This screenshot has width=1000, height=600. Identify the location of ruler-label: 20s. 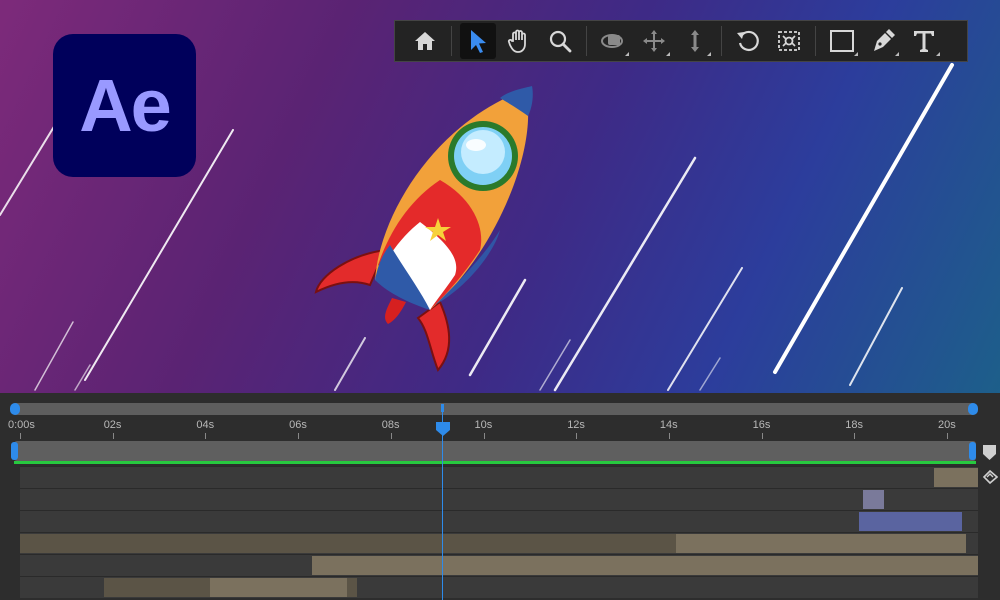
(947, 425).